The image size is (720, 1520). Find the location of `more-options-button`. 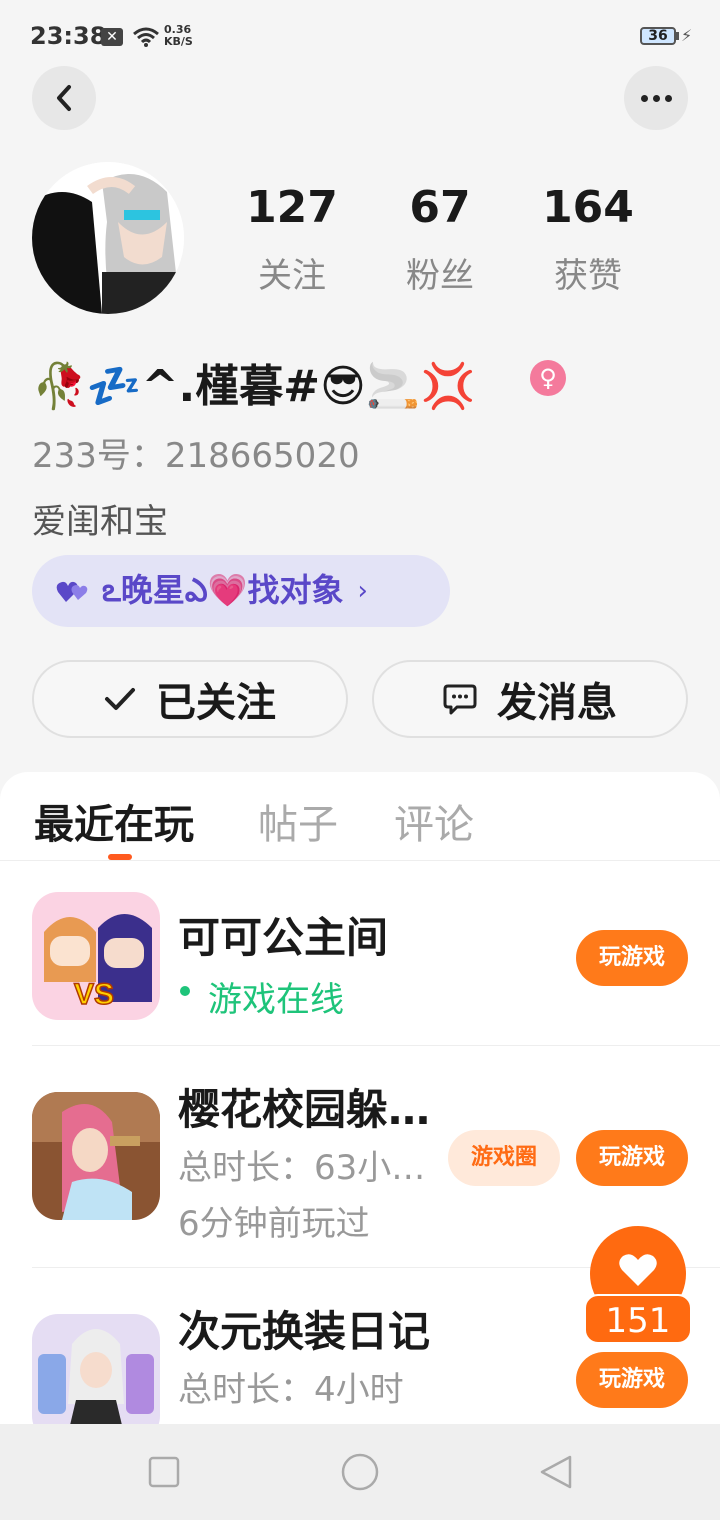

more-options-button is located at coordinates (656, 98).